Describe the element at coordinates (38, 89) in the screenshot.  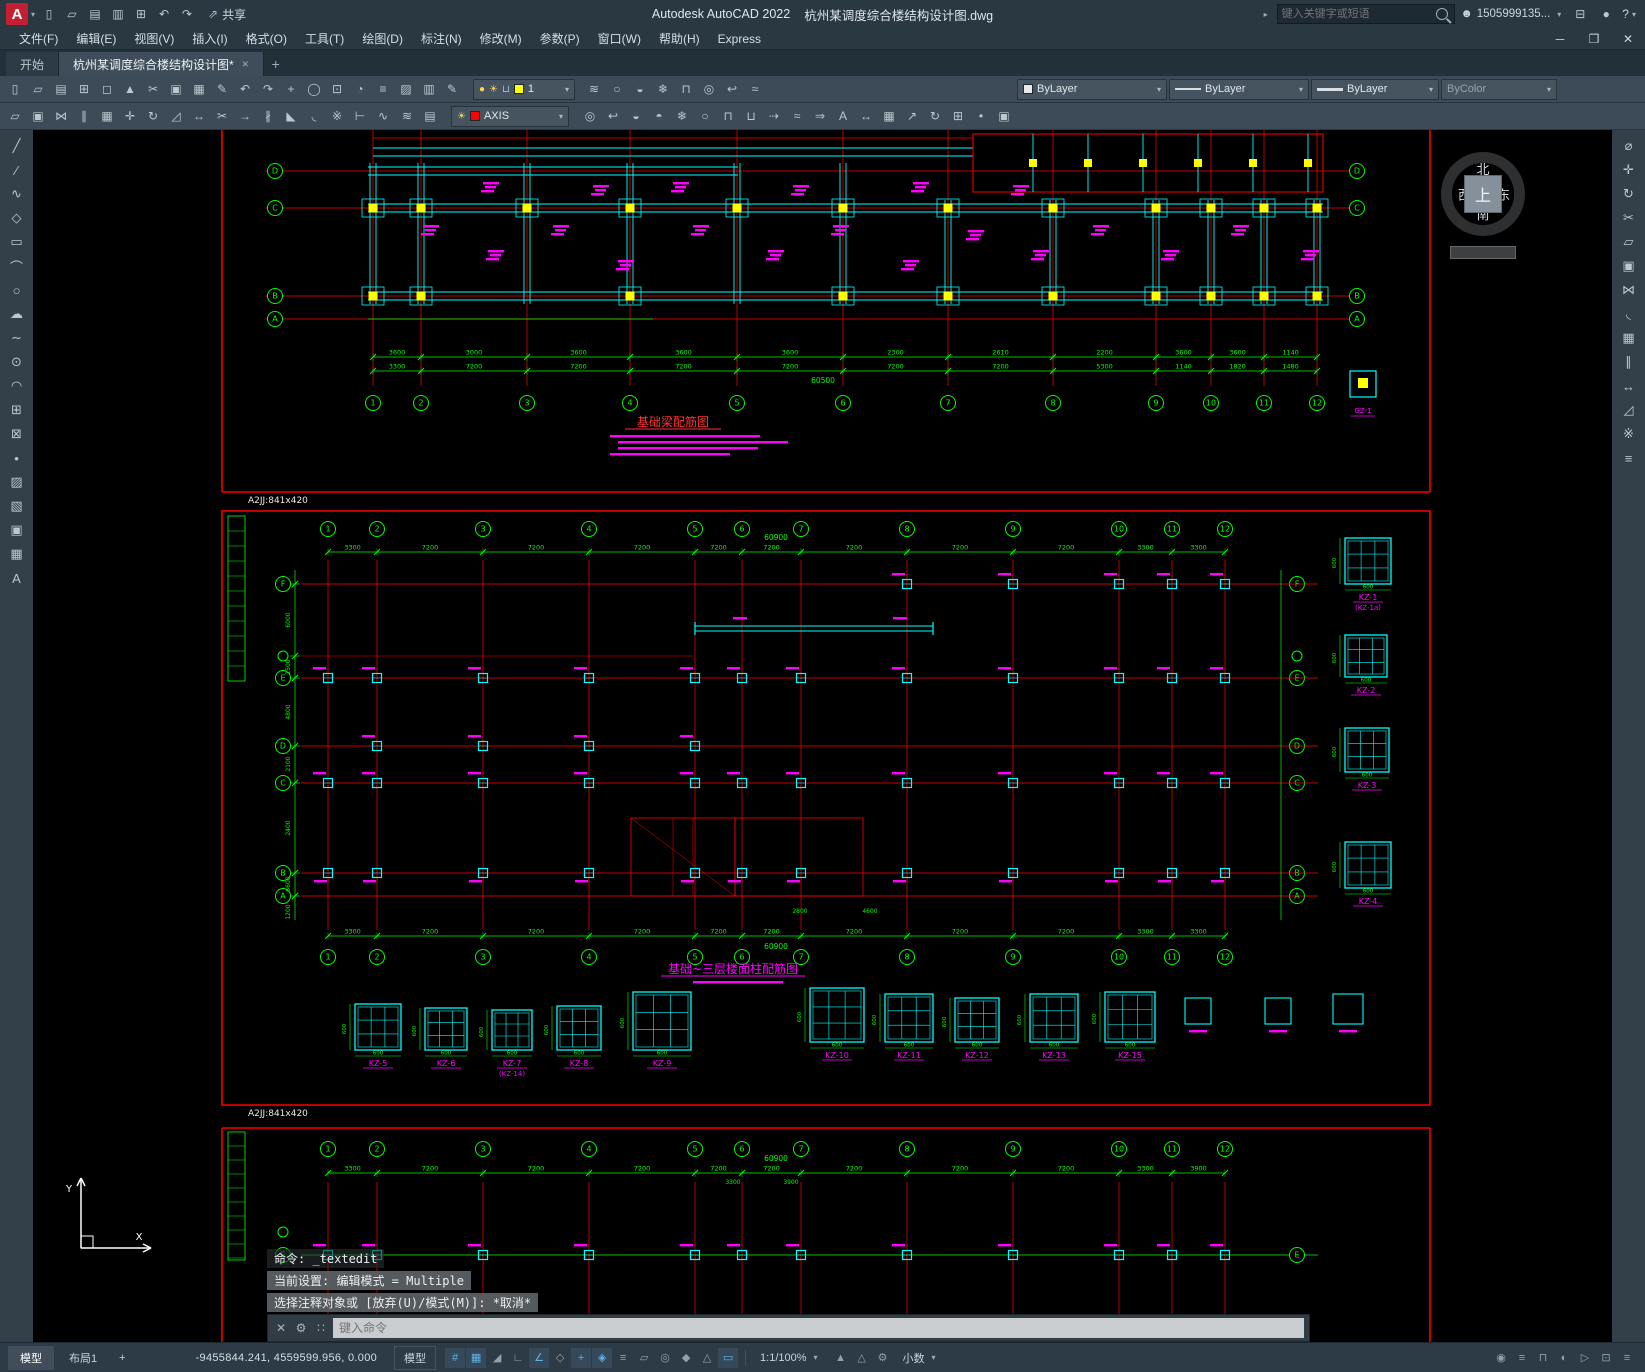
I see `open-icon: ▱` at that location.